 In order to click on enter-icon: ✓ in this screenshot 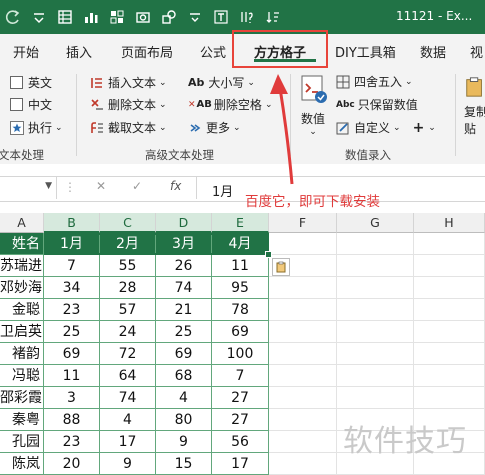, I will do `click(137, 186)`.